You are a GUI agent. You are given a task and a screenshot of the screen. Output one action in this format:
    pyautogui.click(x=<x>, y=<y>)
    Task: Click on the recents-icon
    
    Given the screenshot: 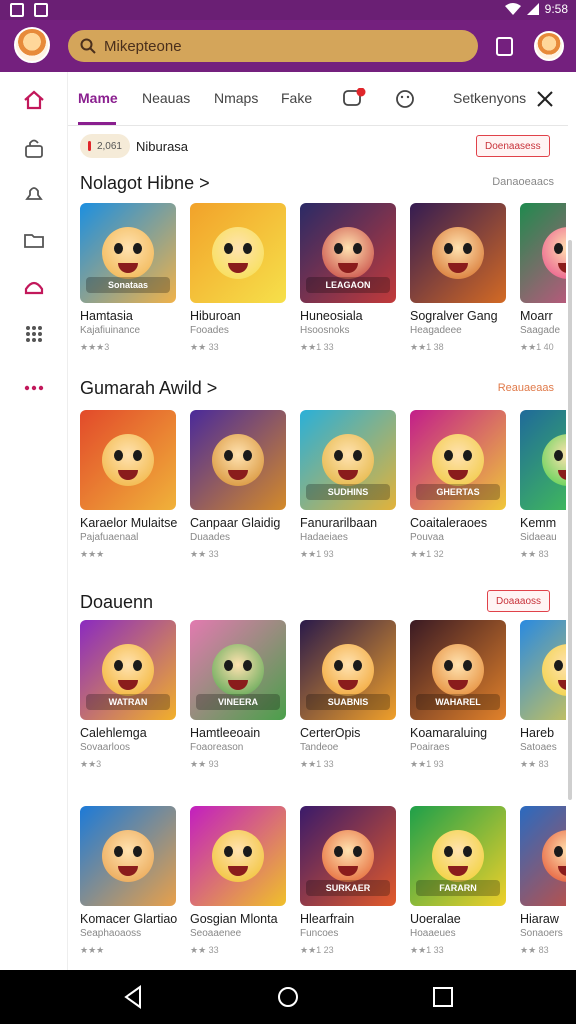 What is the action you would take?
    pyautogui.click(x=443, y=997)
    